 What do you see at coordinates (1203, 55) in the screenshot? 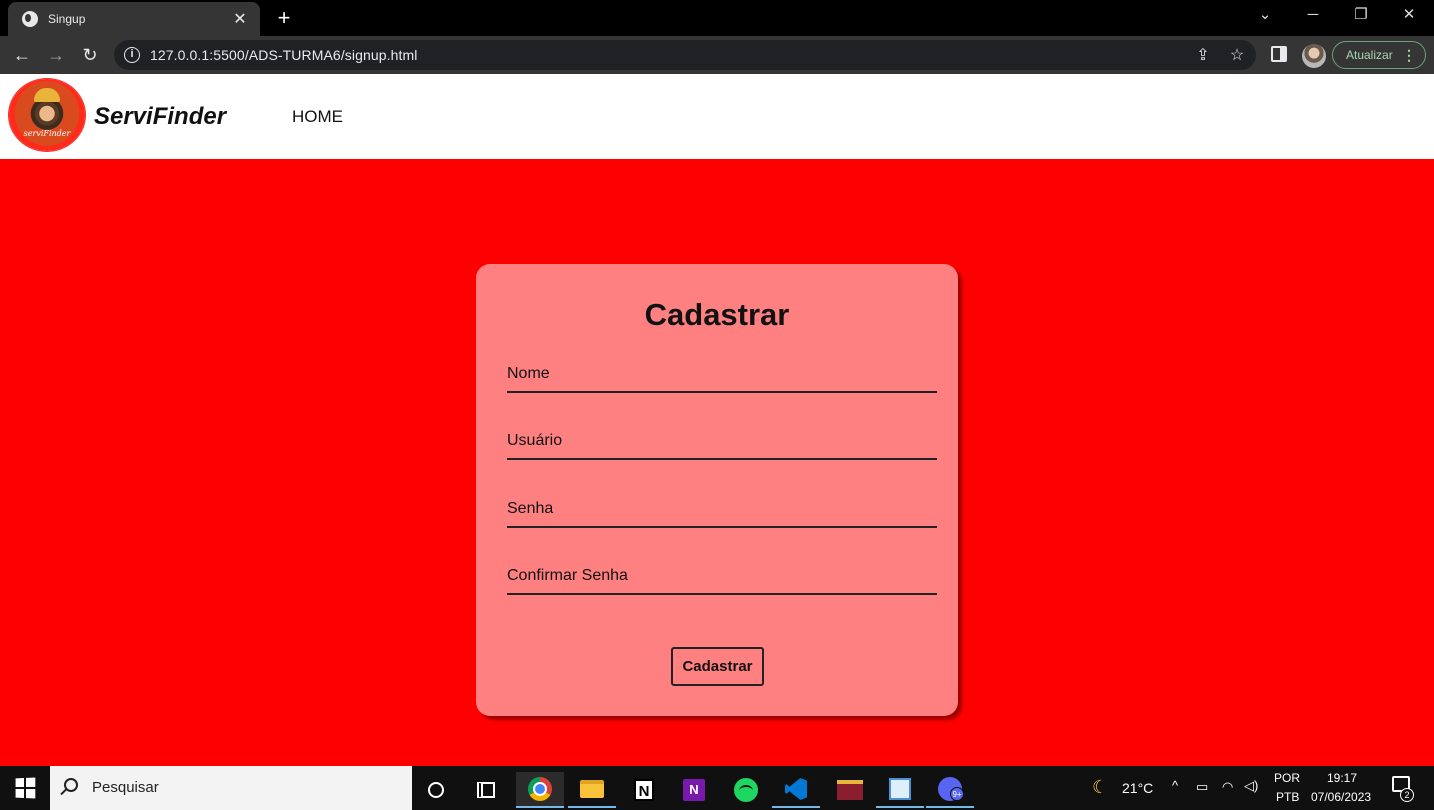
I see `share-icon: ⇪` at bounding box center [1203, 55].